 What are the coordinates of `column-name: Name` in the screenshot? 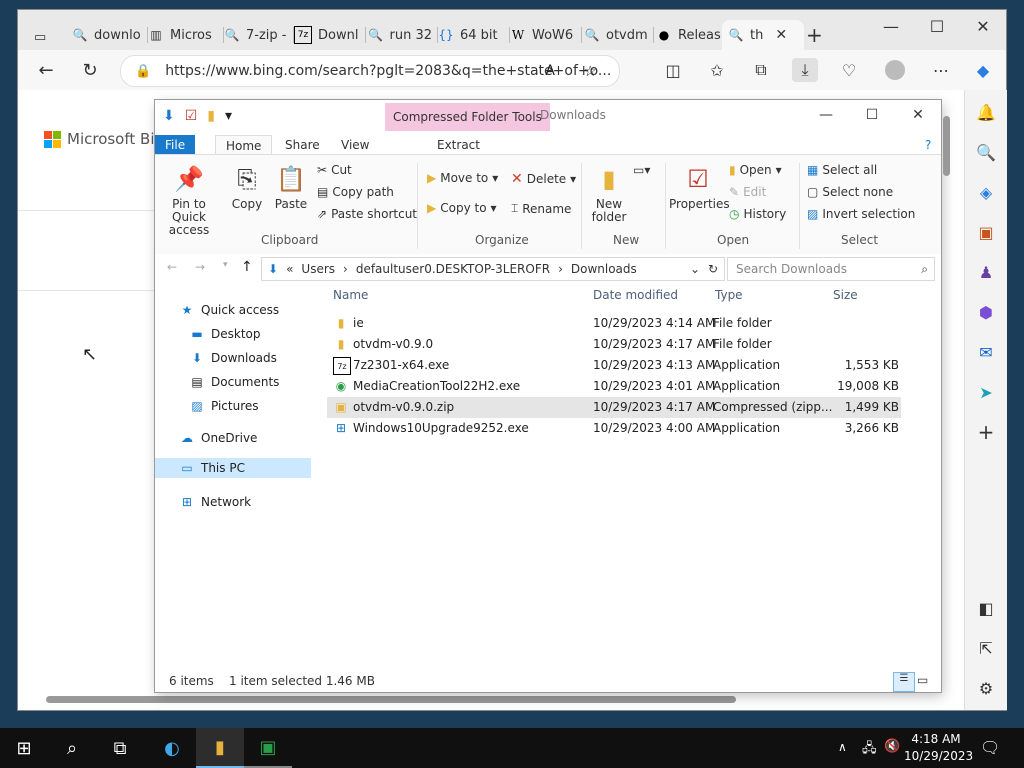 It's located at (350, 295).